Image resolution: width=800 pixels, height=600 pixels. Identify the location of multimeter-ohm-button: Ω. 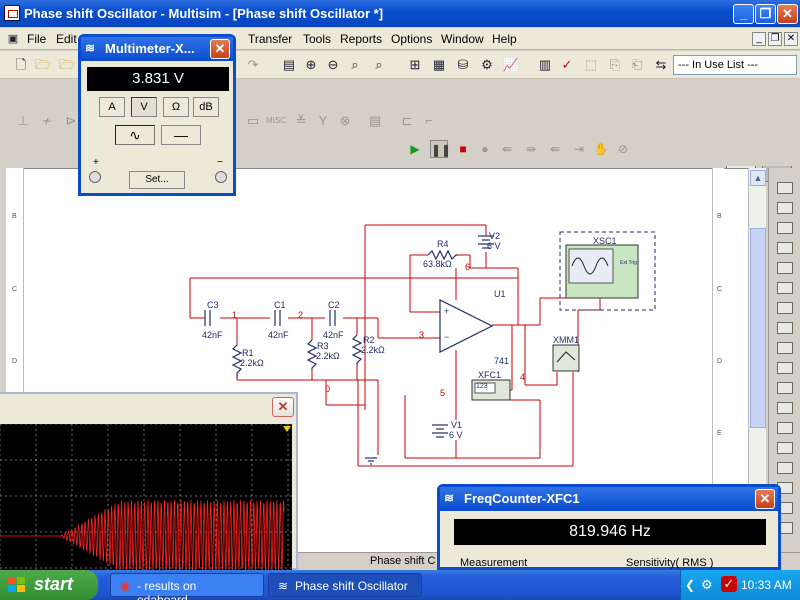
(176, 107).